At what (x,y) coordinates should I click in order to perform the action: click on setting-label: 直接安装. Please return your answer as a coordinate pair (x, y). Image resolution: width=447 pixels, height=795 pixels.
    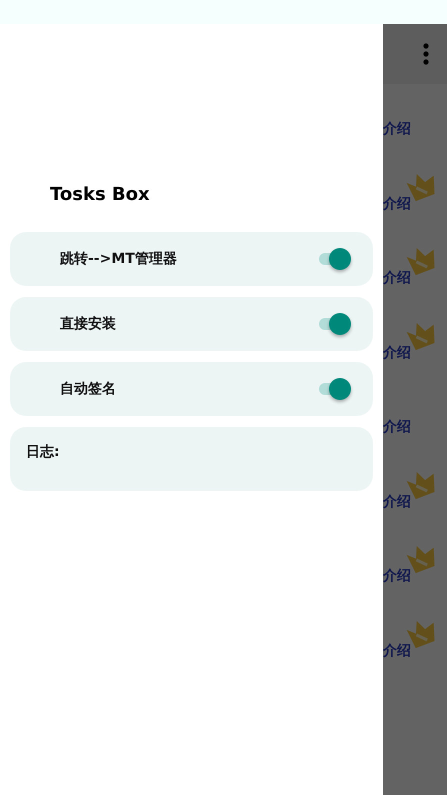
    Looking at the image, I should click on (88, 324).